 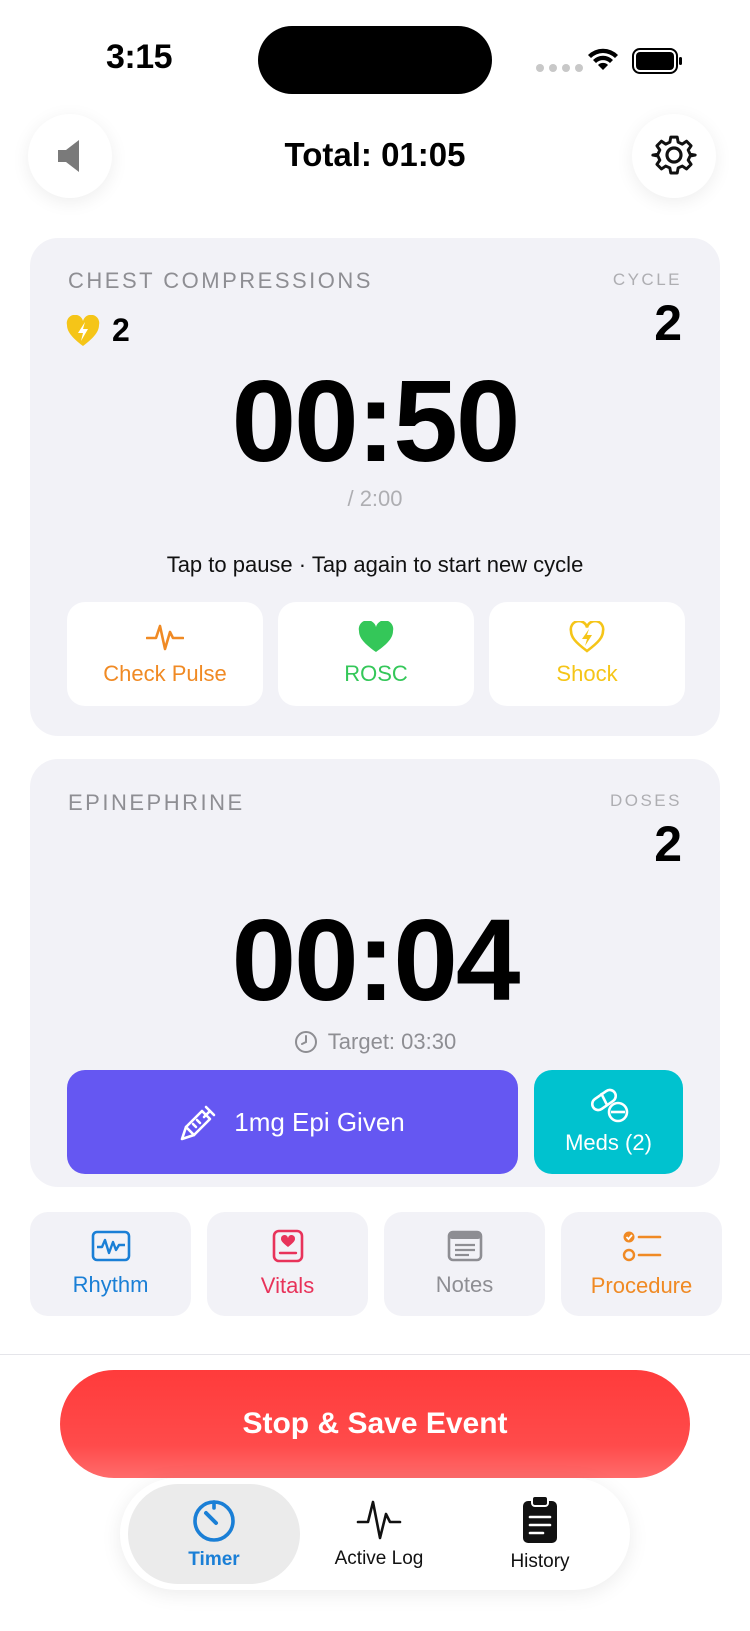 What do you see at coordinates (464, 1264) in the screenshot?
I see `notes-button: Notes` at bounding box center [464, 1264].